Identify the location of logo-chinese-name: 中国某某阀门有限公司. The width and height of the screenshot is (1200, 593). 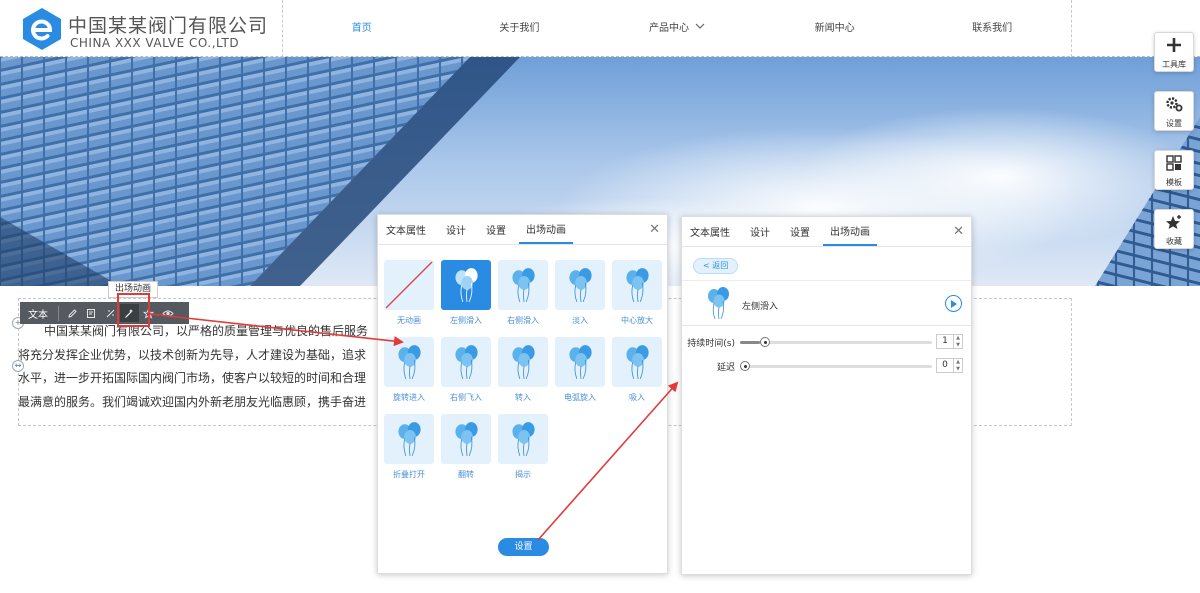
(168, 26).